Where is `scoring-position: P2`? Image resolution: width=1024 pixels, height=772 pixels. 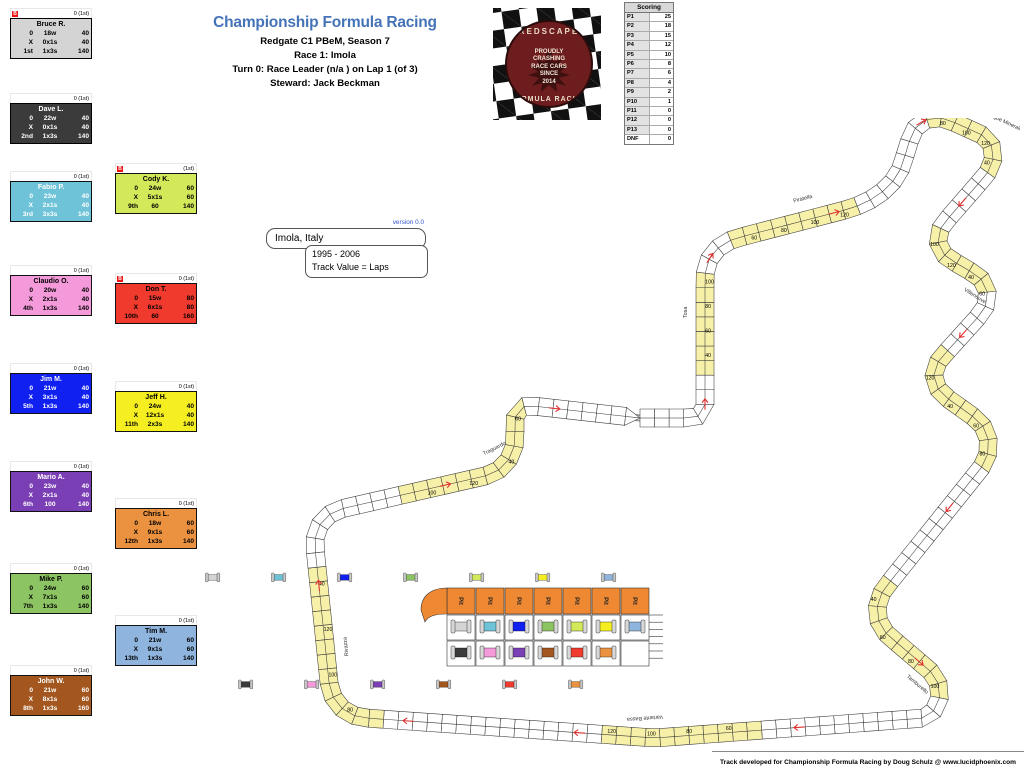
scoring-position: P2 is located at coordinates (637, 26).